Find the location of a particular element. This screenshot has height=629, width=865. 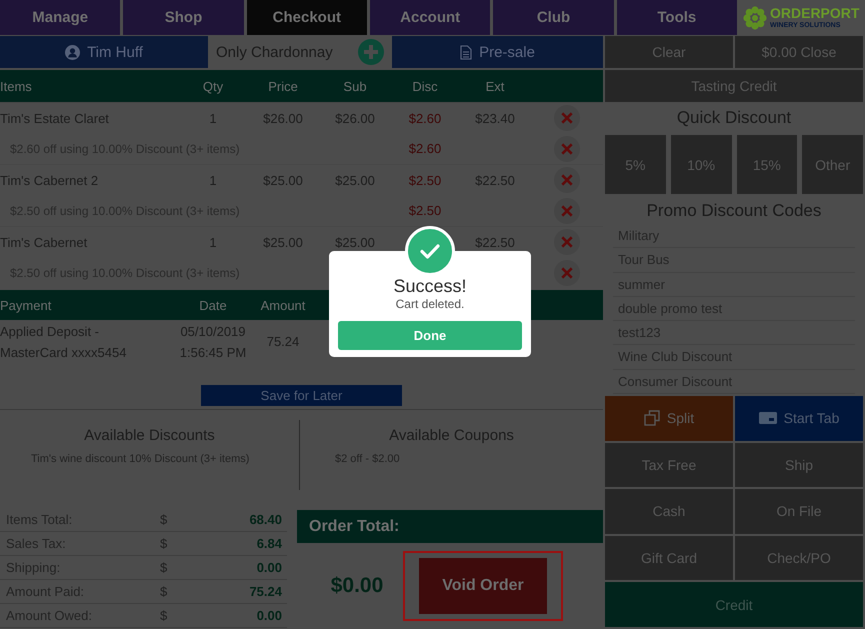

total-value: 6.84 is located at coordinates (269, 543).